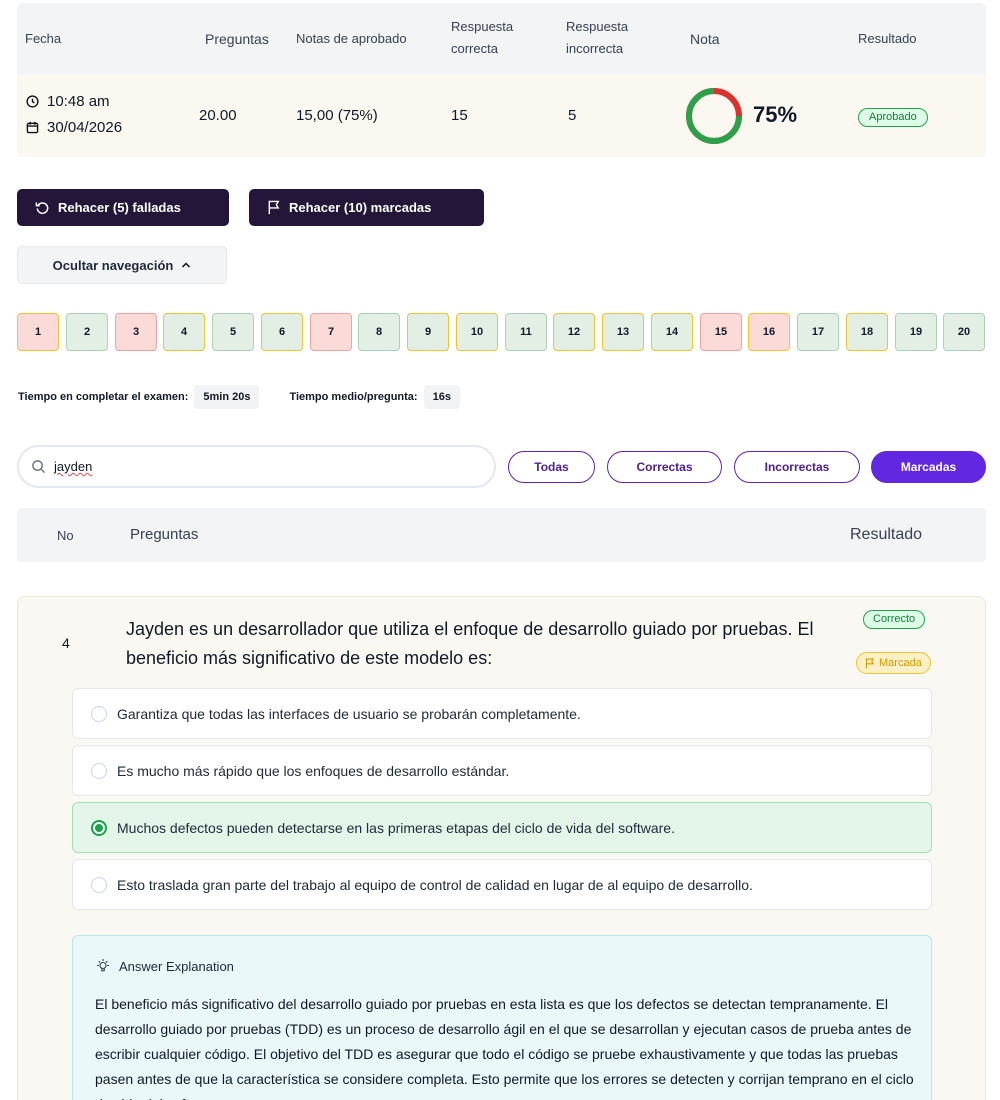 The image size is (1000, 1100). Describe the element at coordinates (894, 619) in the screenshot. I see `correct-badge: Correcto` at that location.